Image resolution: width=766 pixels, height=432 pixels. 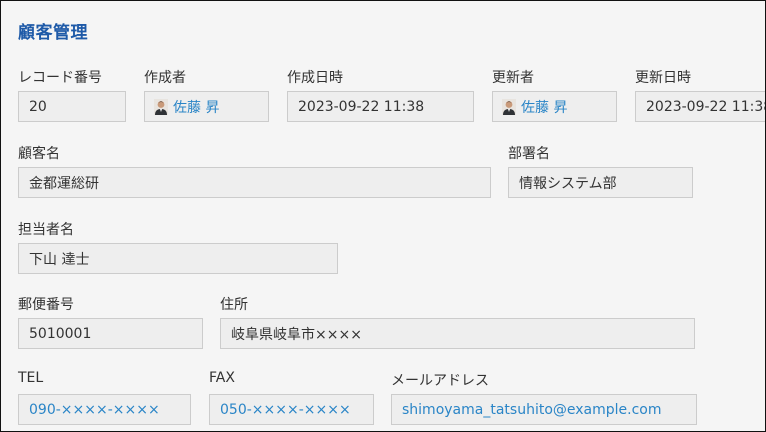 I want to click on creator-label: 作成者, so click(x=165, y=78).